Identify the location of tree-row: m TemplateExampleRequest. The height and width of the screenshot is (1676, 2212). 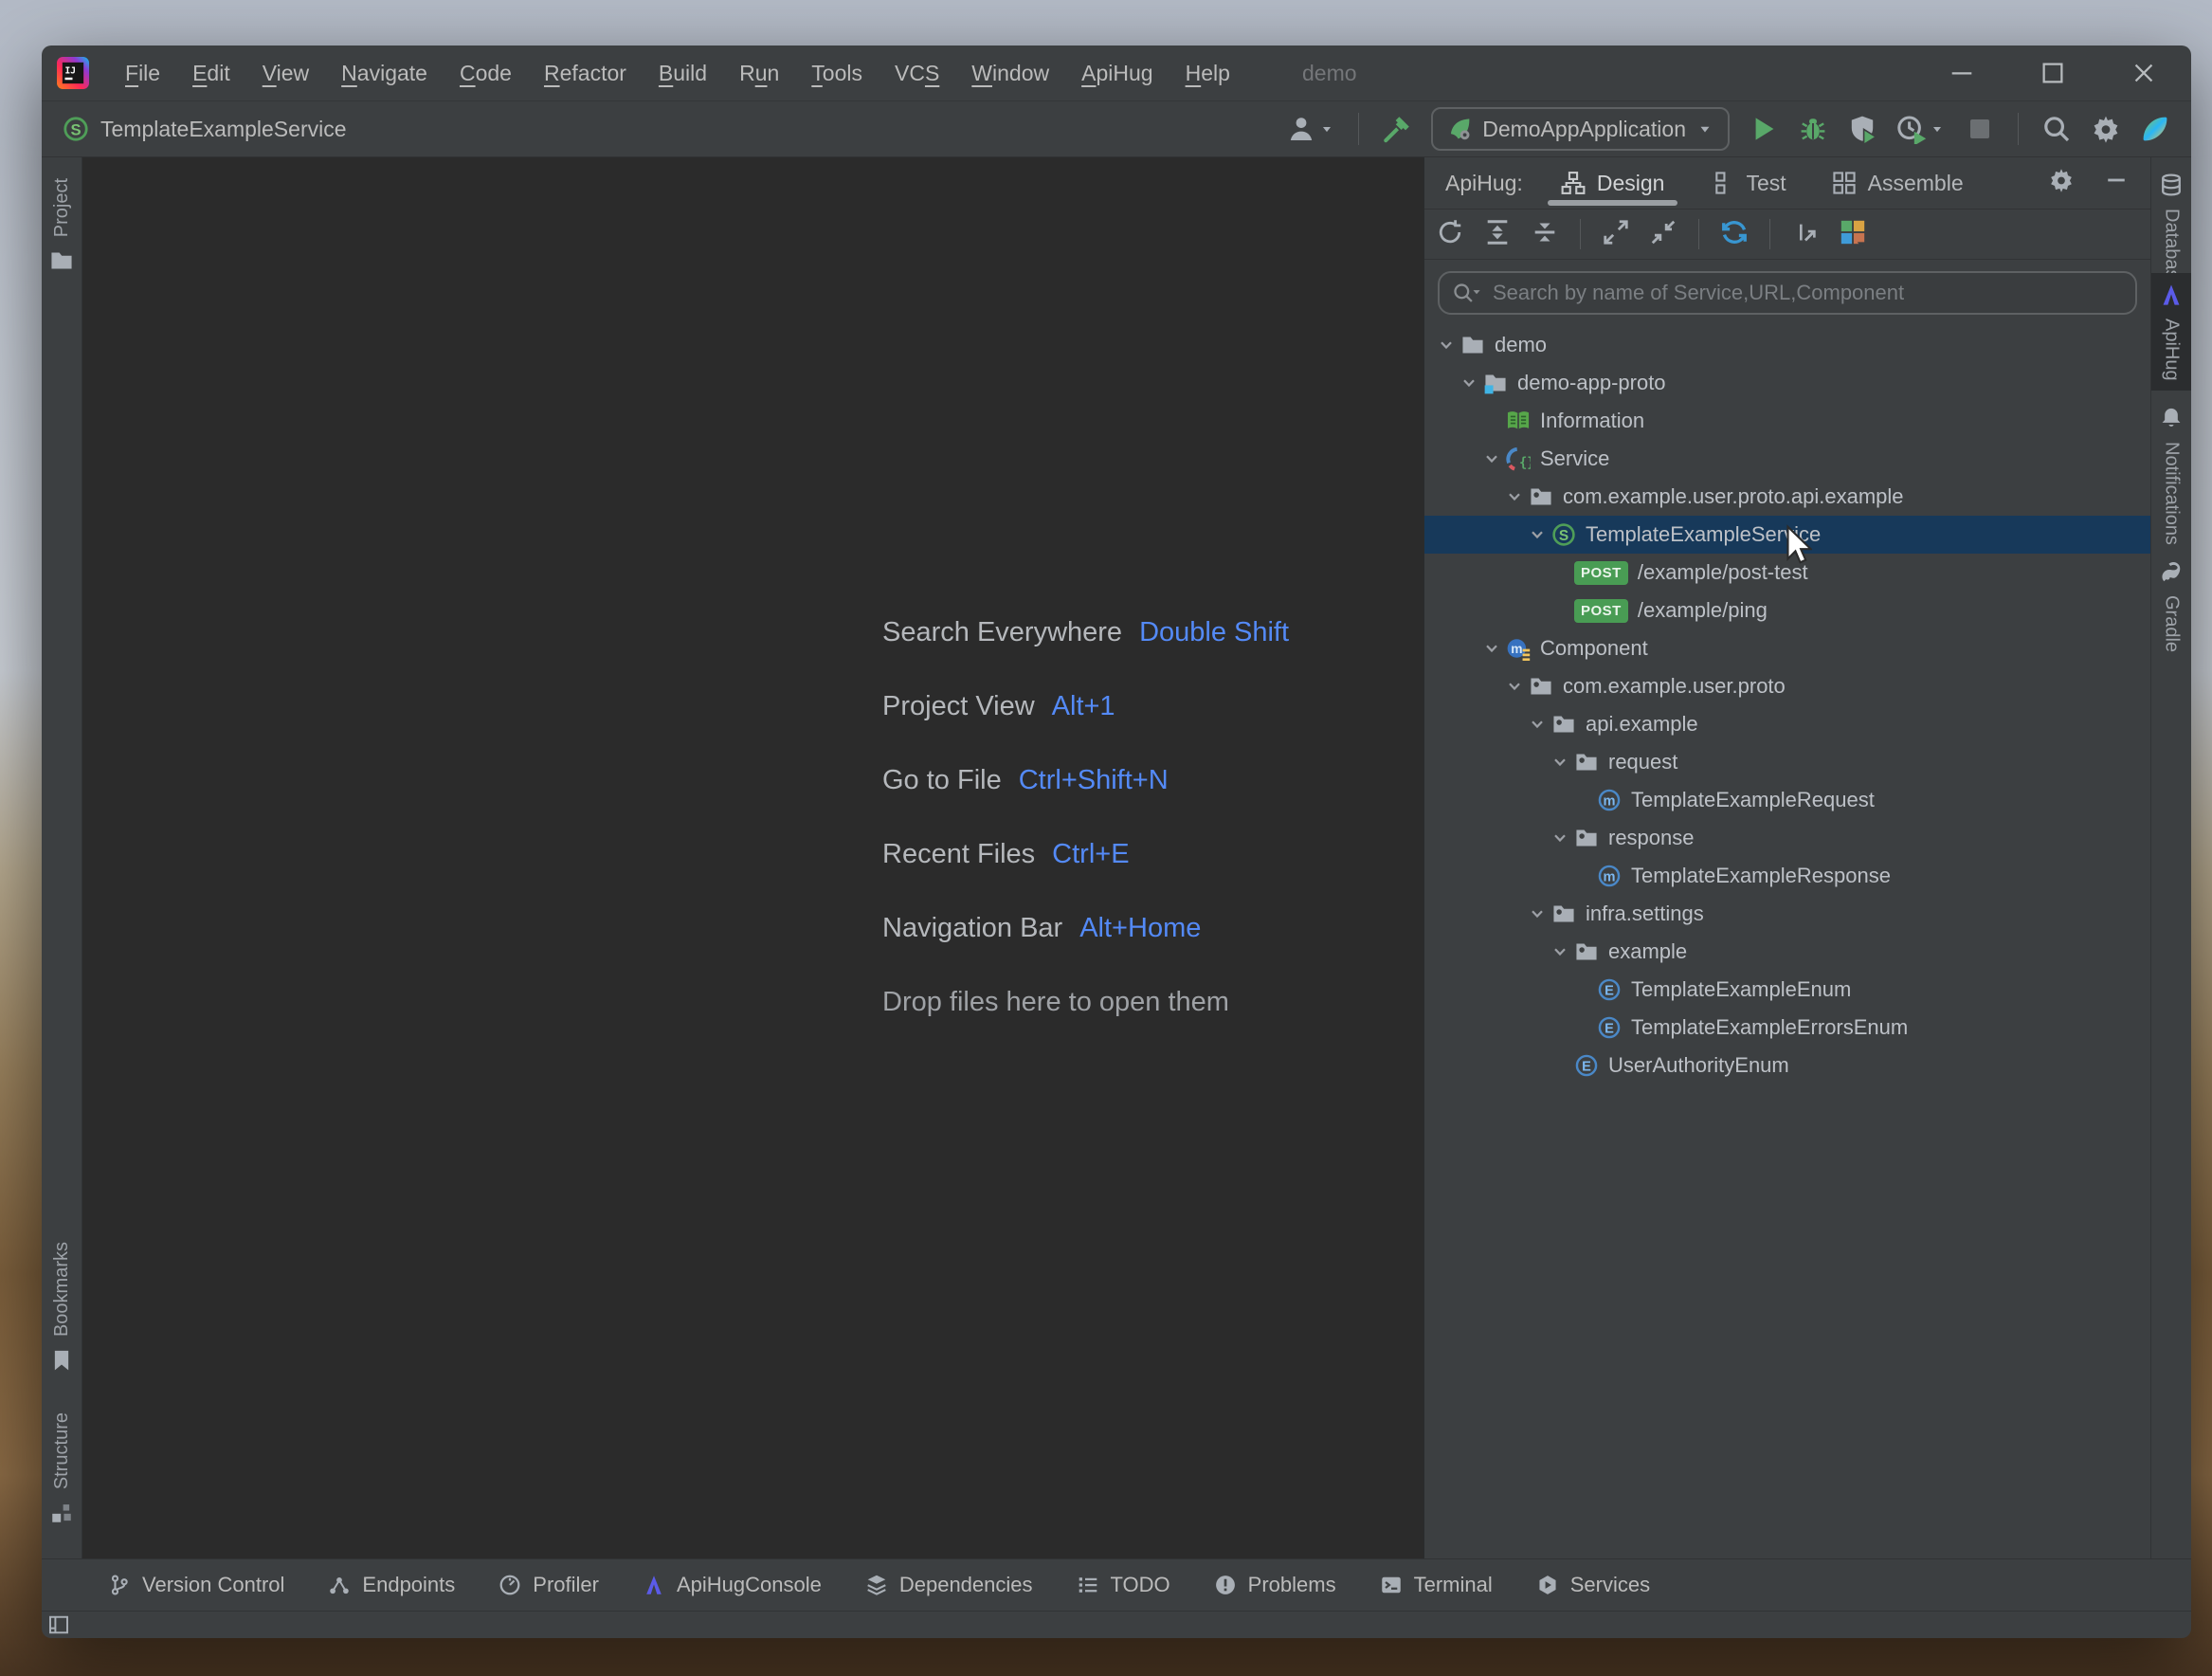
(1787, 800).